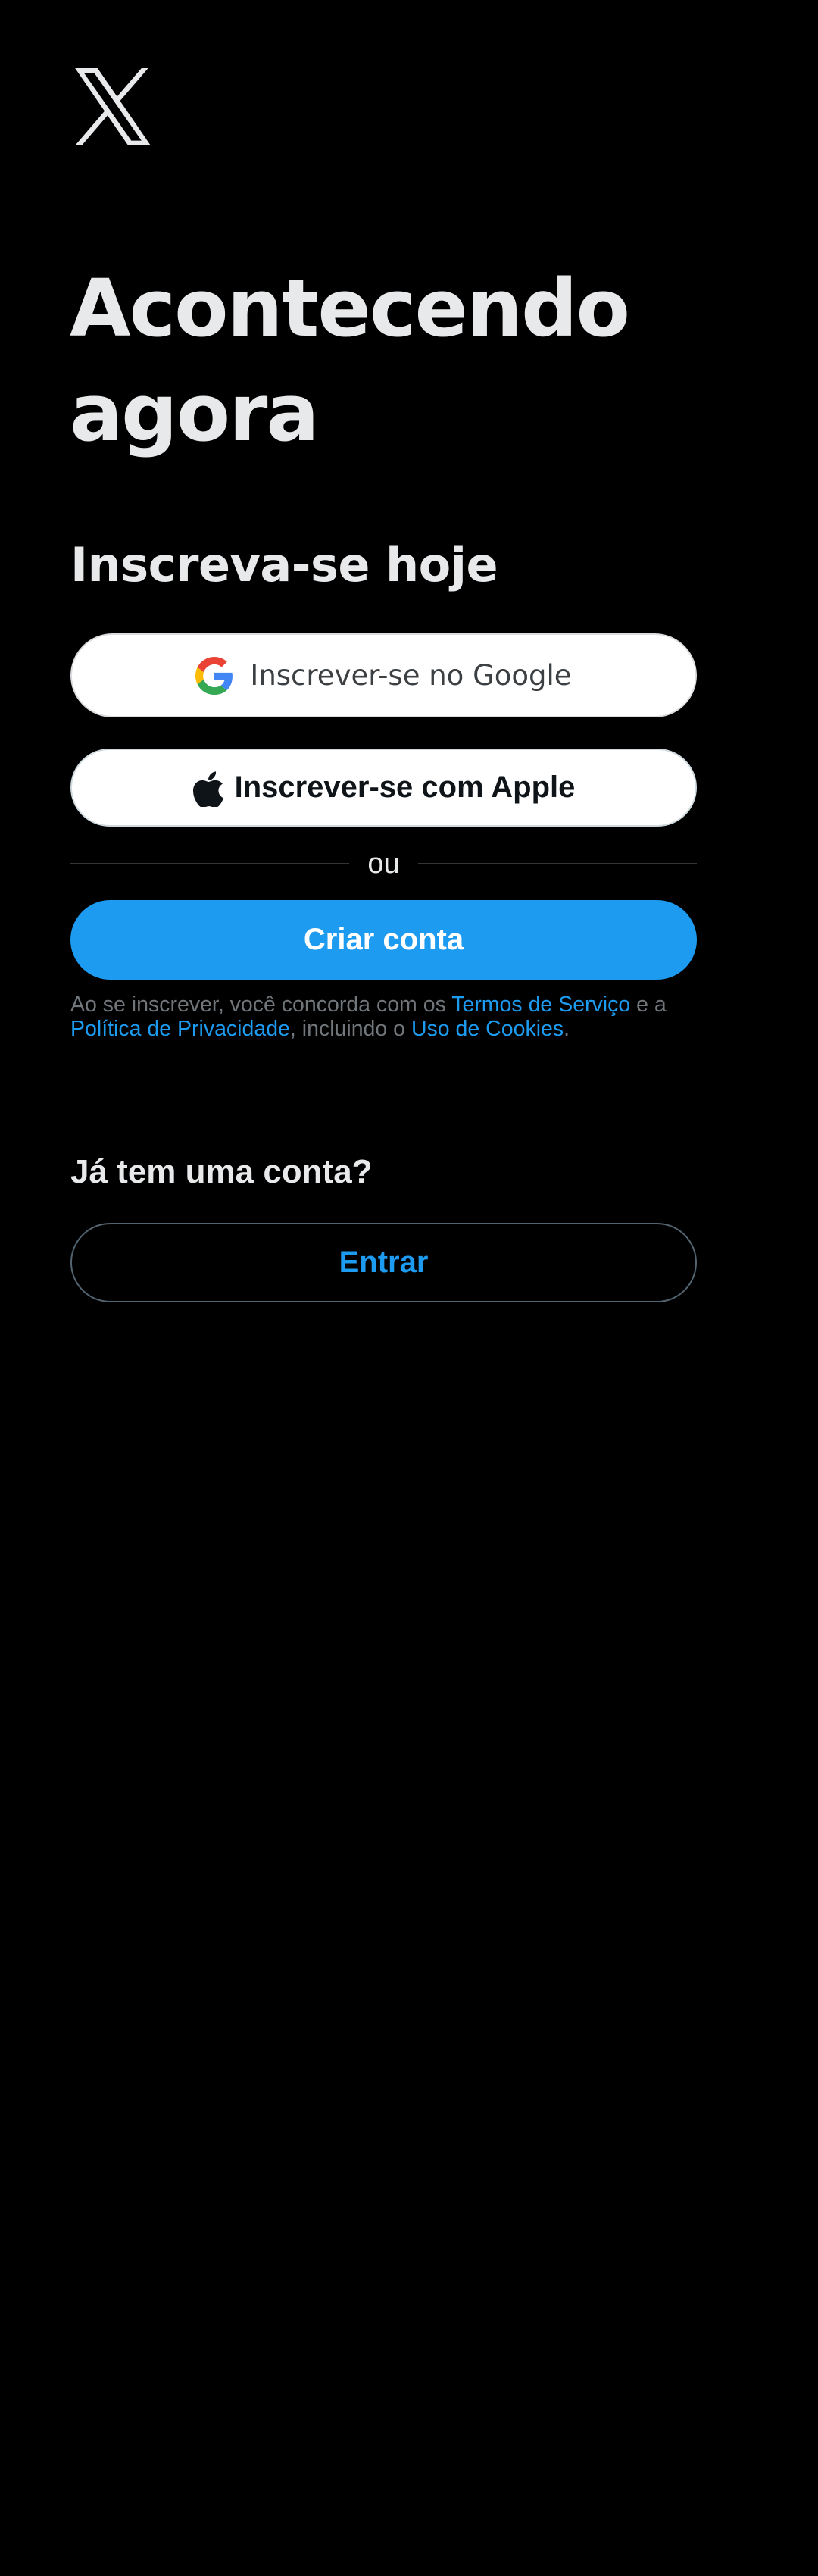 This screenshot has height=2576, width=818. I want to click on terms-prefix: Ao se inscrever, você concorda com os, so click(261, 1005).